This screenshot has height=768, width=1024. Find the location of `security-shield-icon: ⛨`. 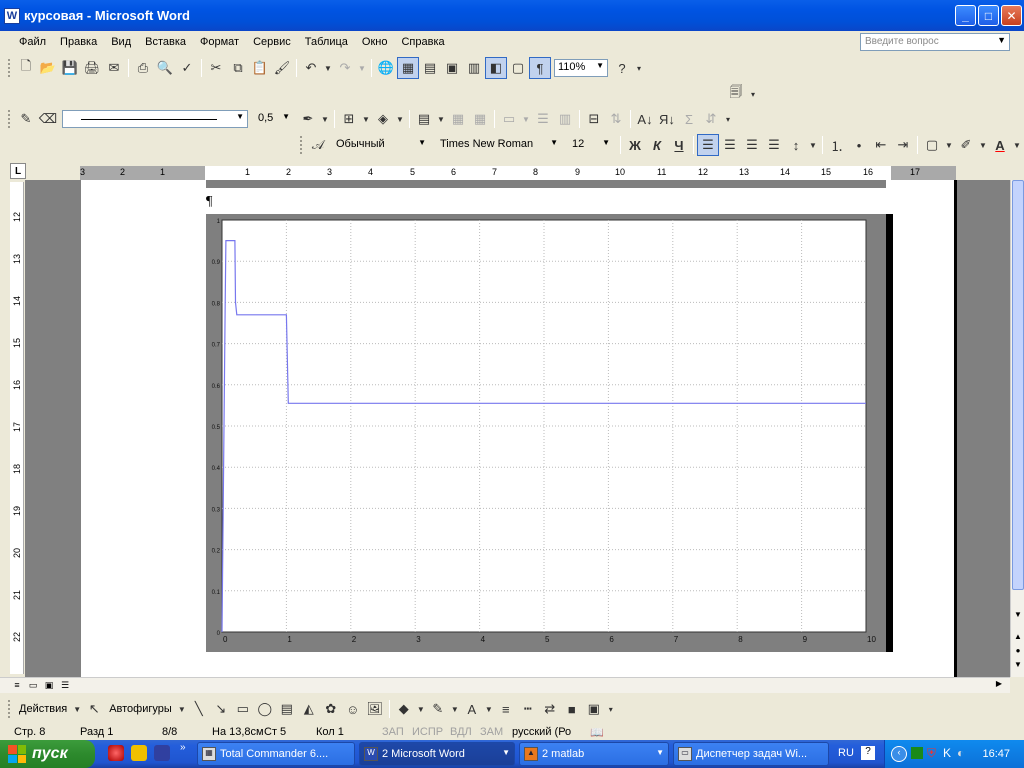

security-shield-icon: ⛨ is located at coordinates (931, 753).